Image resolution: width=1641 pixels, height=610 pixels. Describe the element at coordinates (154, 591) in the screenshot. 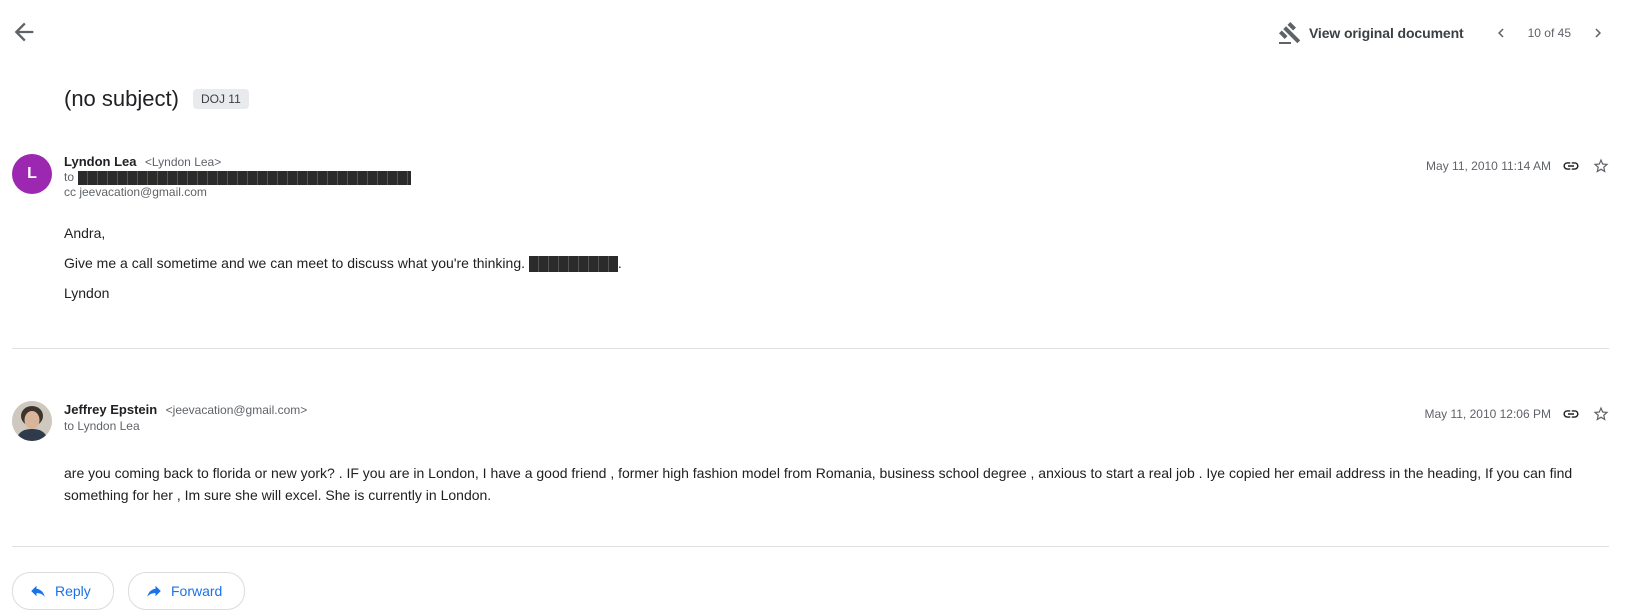

I see `forward-icon` at that location.